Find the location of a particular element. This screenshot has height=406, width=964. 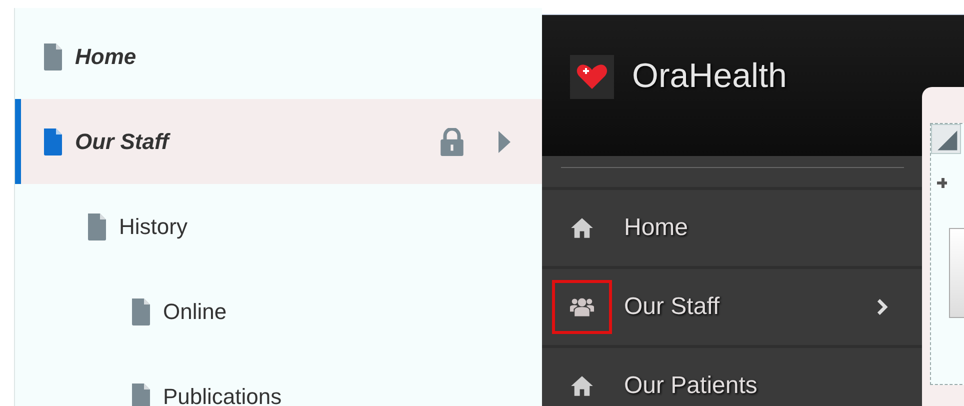

nav-label: Home is located at coordinates (656, 228).